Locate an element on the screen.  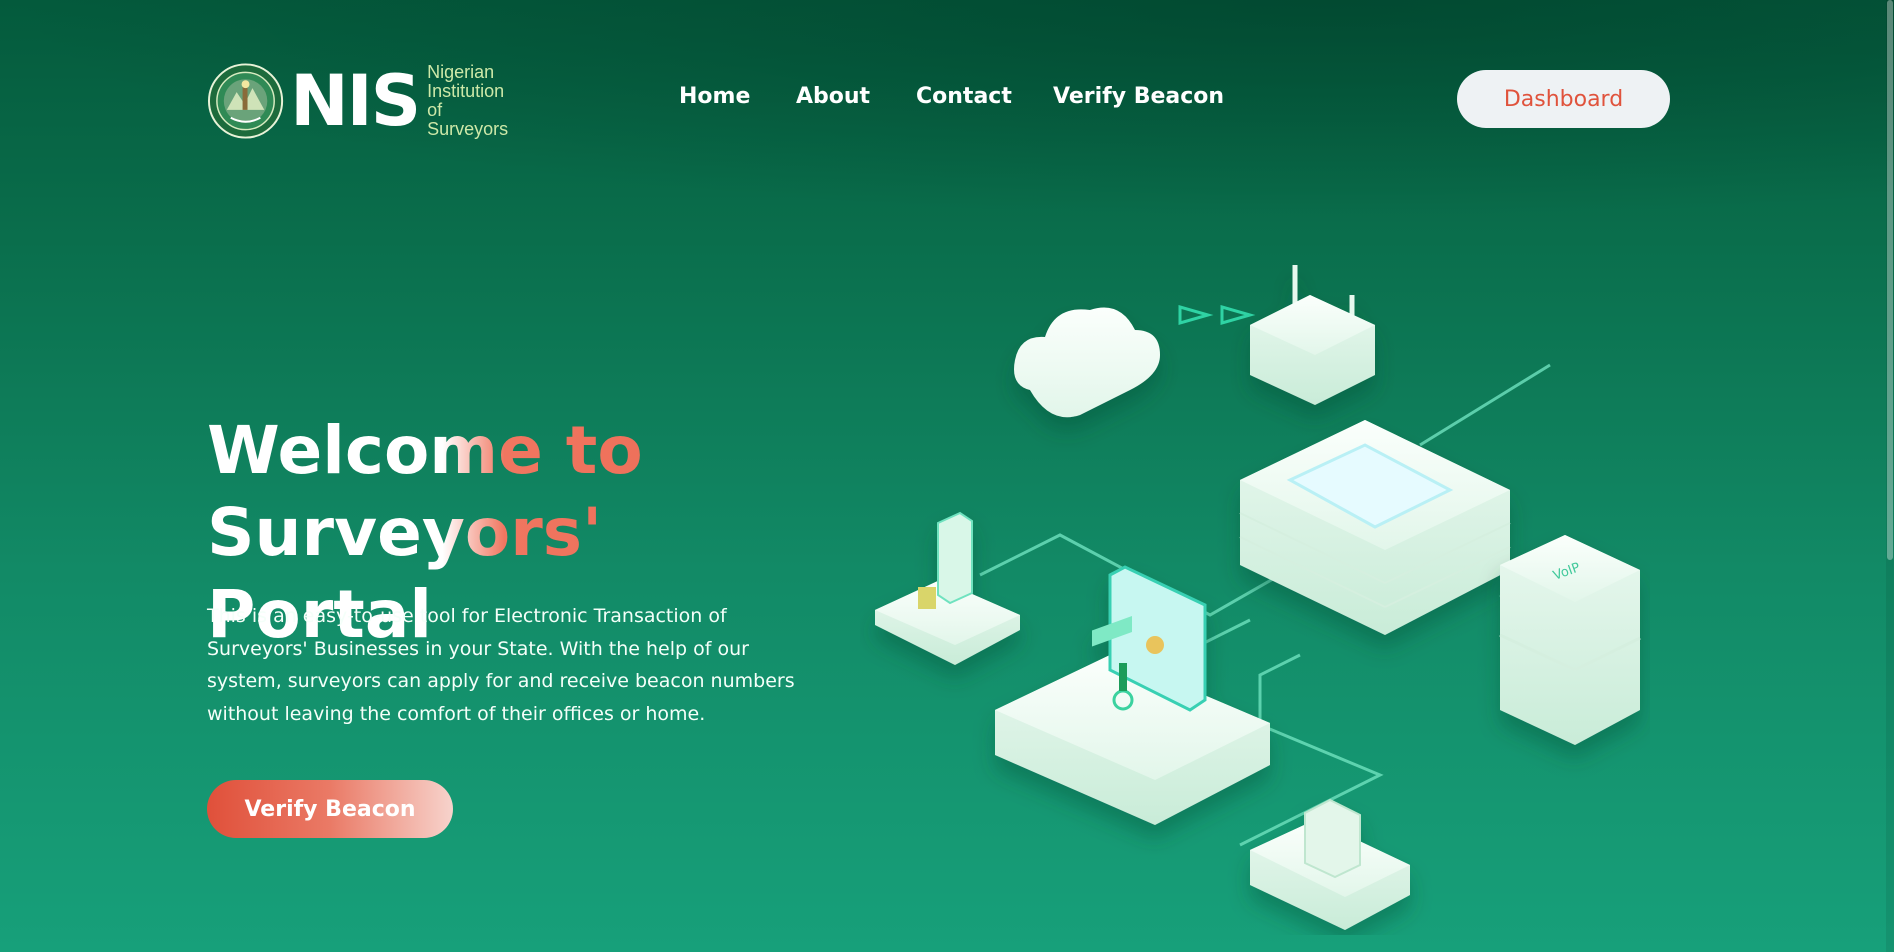
building-platform is located at coordinates (1330, 864).